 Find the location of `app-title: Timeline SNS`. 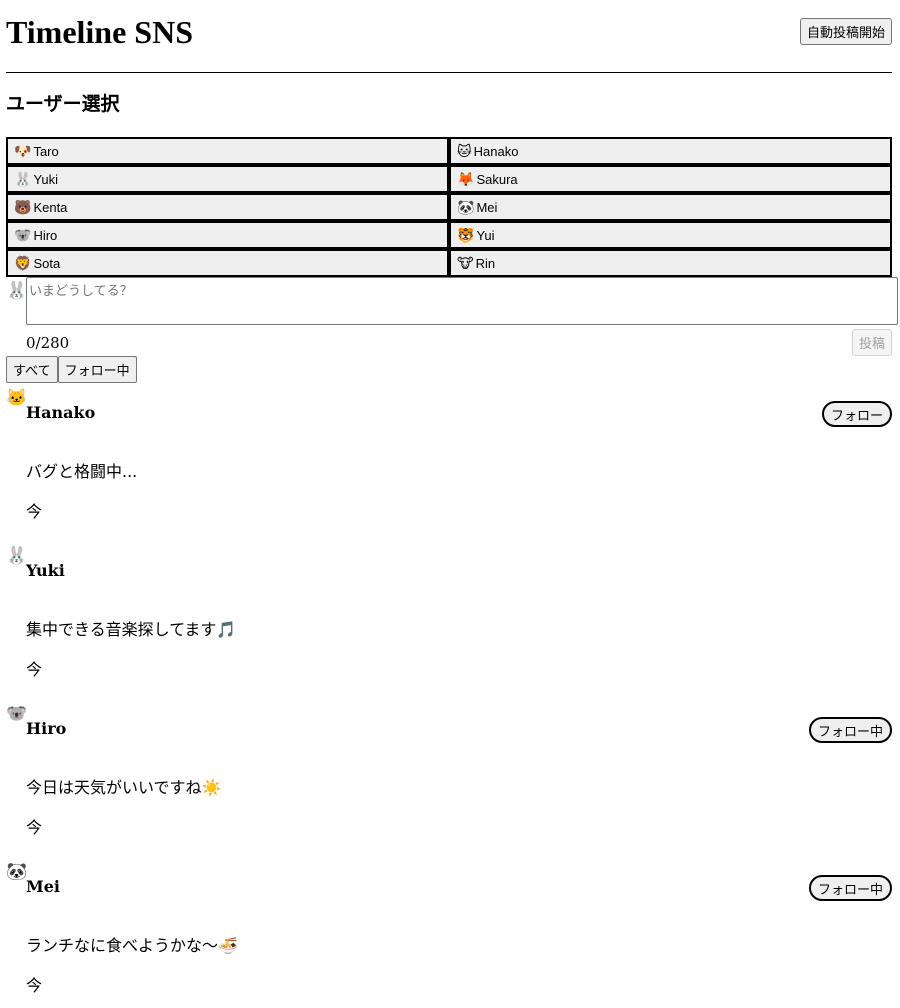

app-title: Timeline SNS is located at coordinates (99, 32).